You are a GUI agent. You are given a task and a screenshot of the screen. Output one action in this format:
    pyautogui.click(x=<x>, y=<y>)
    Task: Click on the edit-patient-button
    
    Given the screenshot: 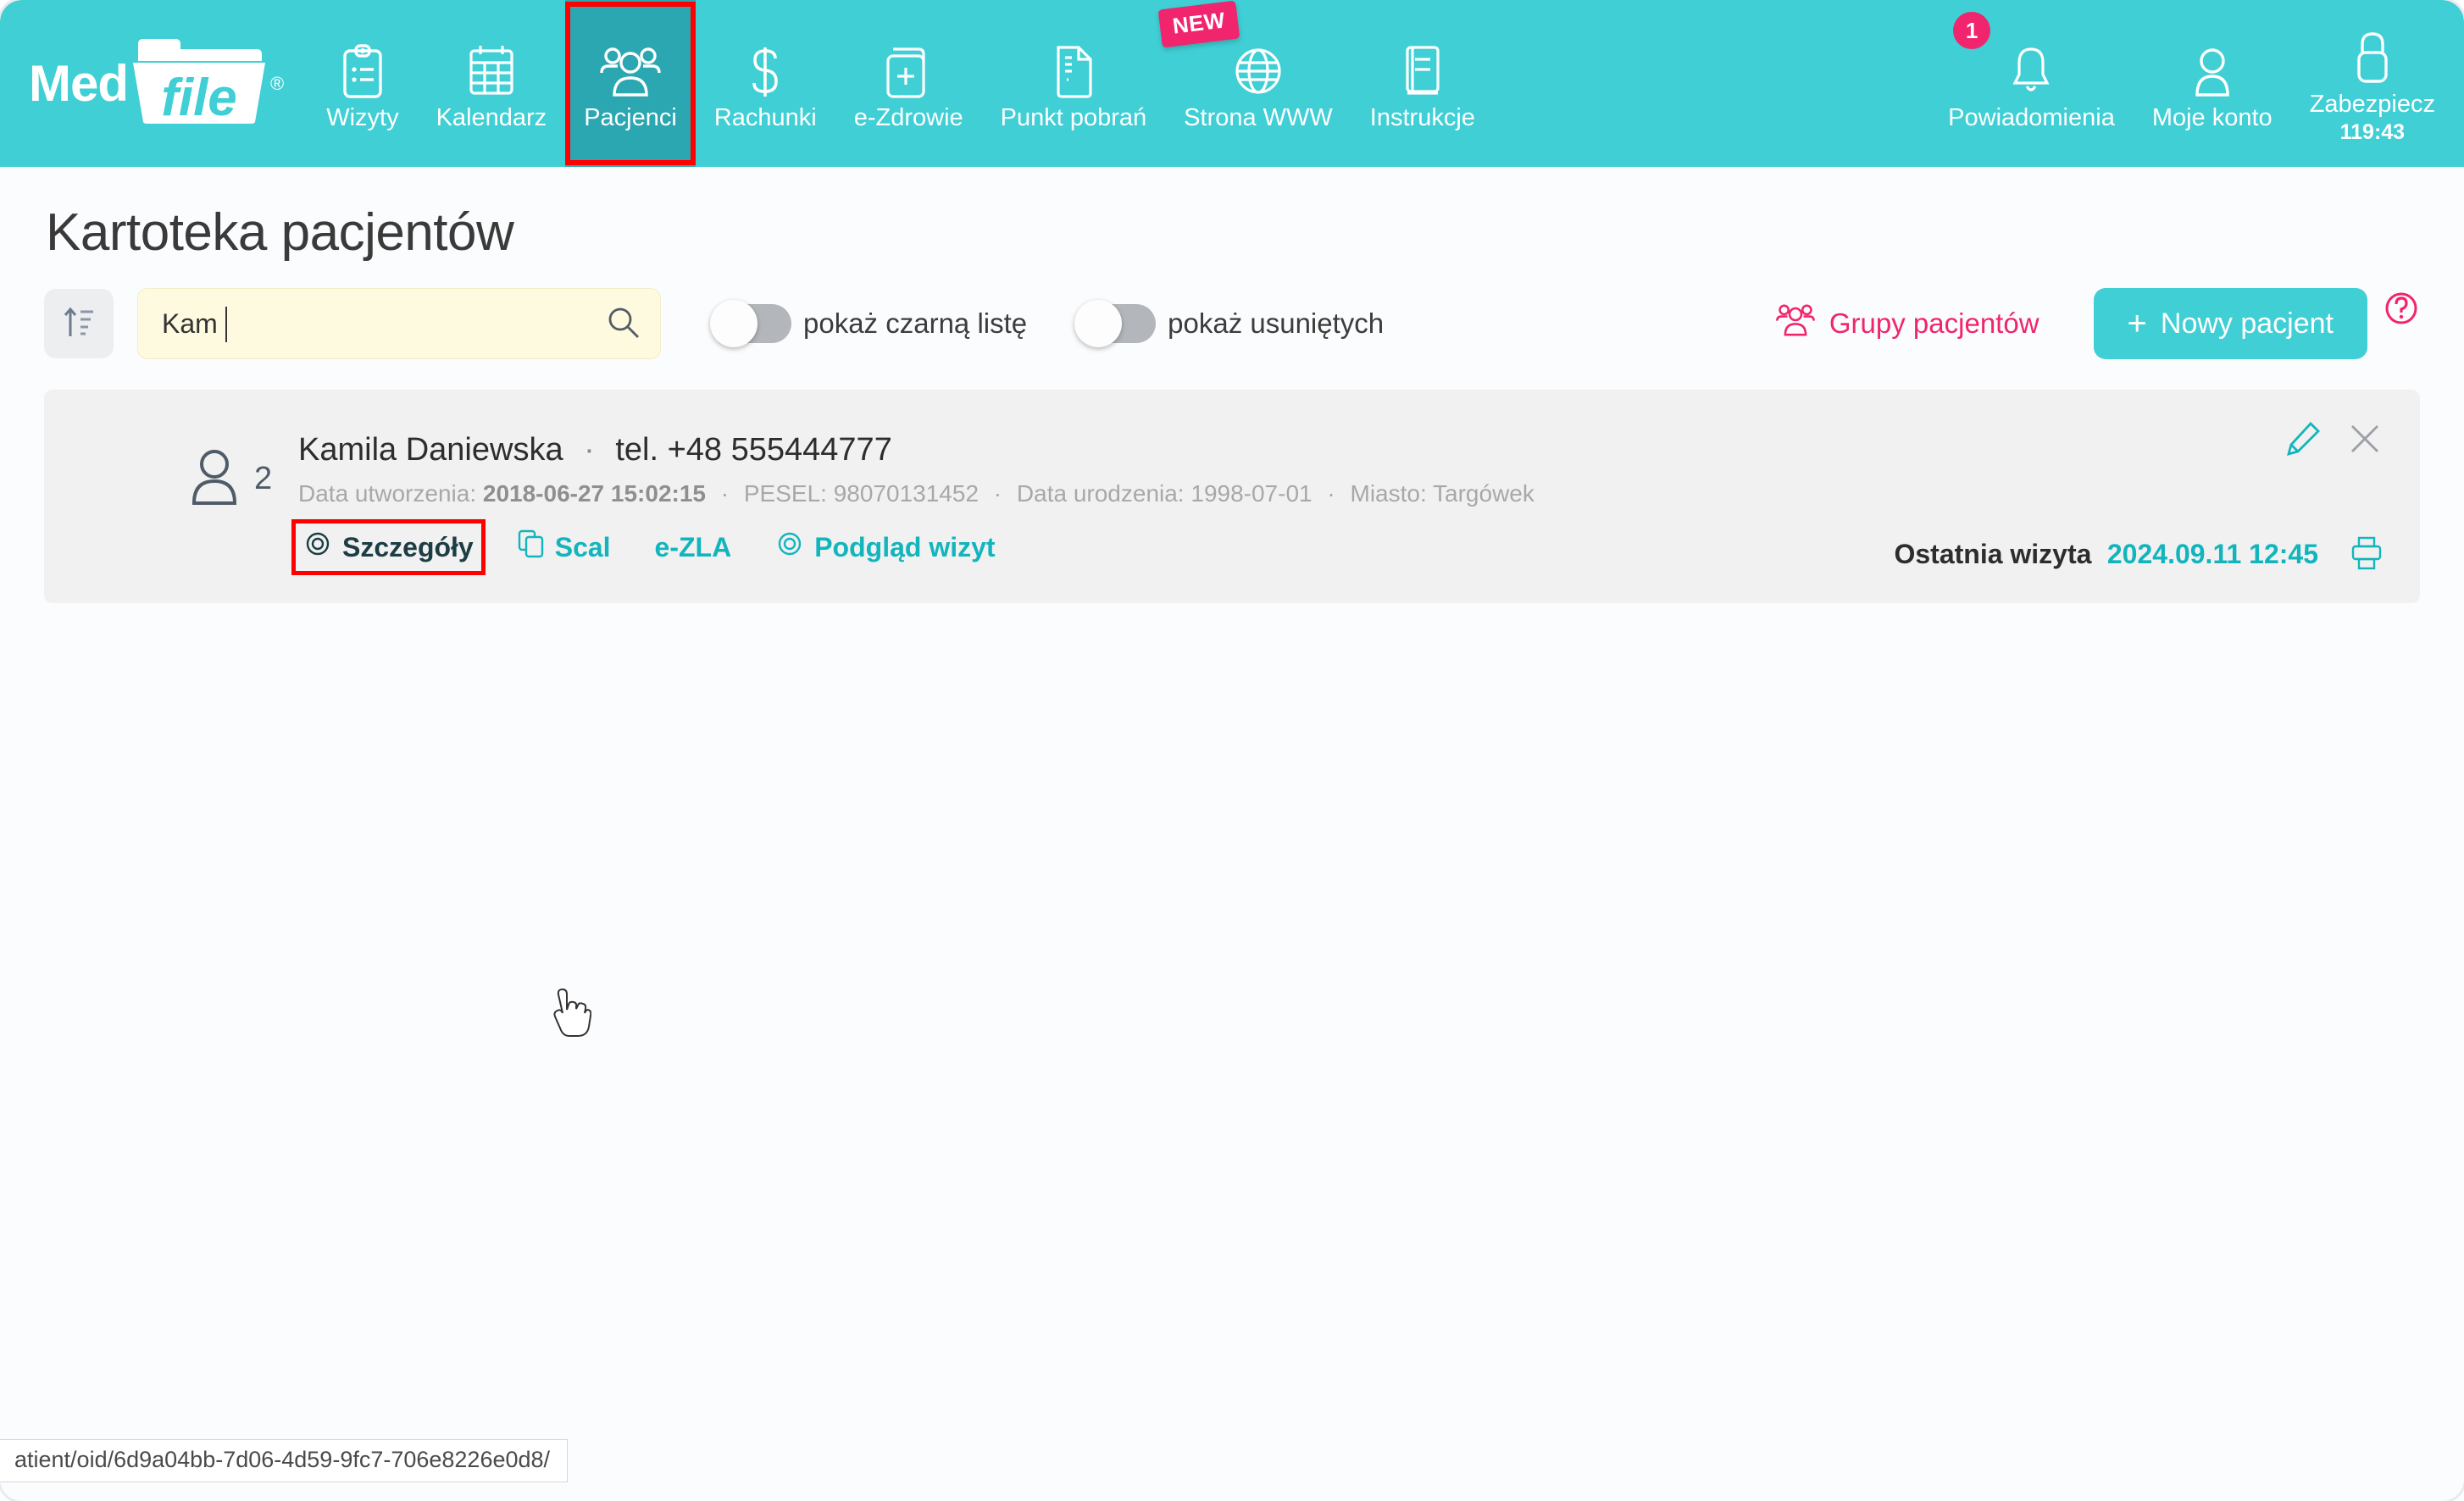 What is the action you would take?
    pyautogui.click(x=2303, y=440)
    